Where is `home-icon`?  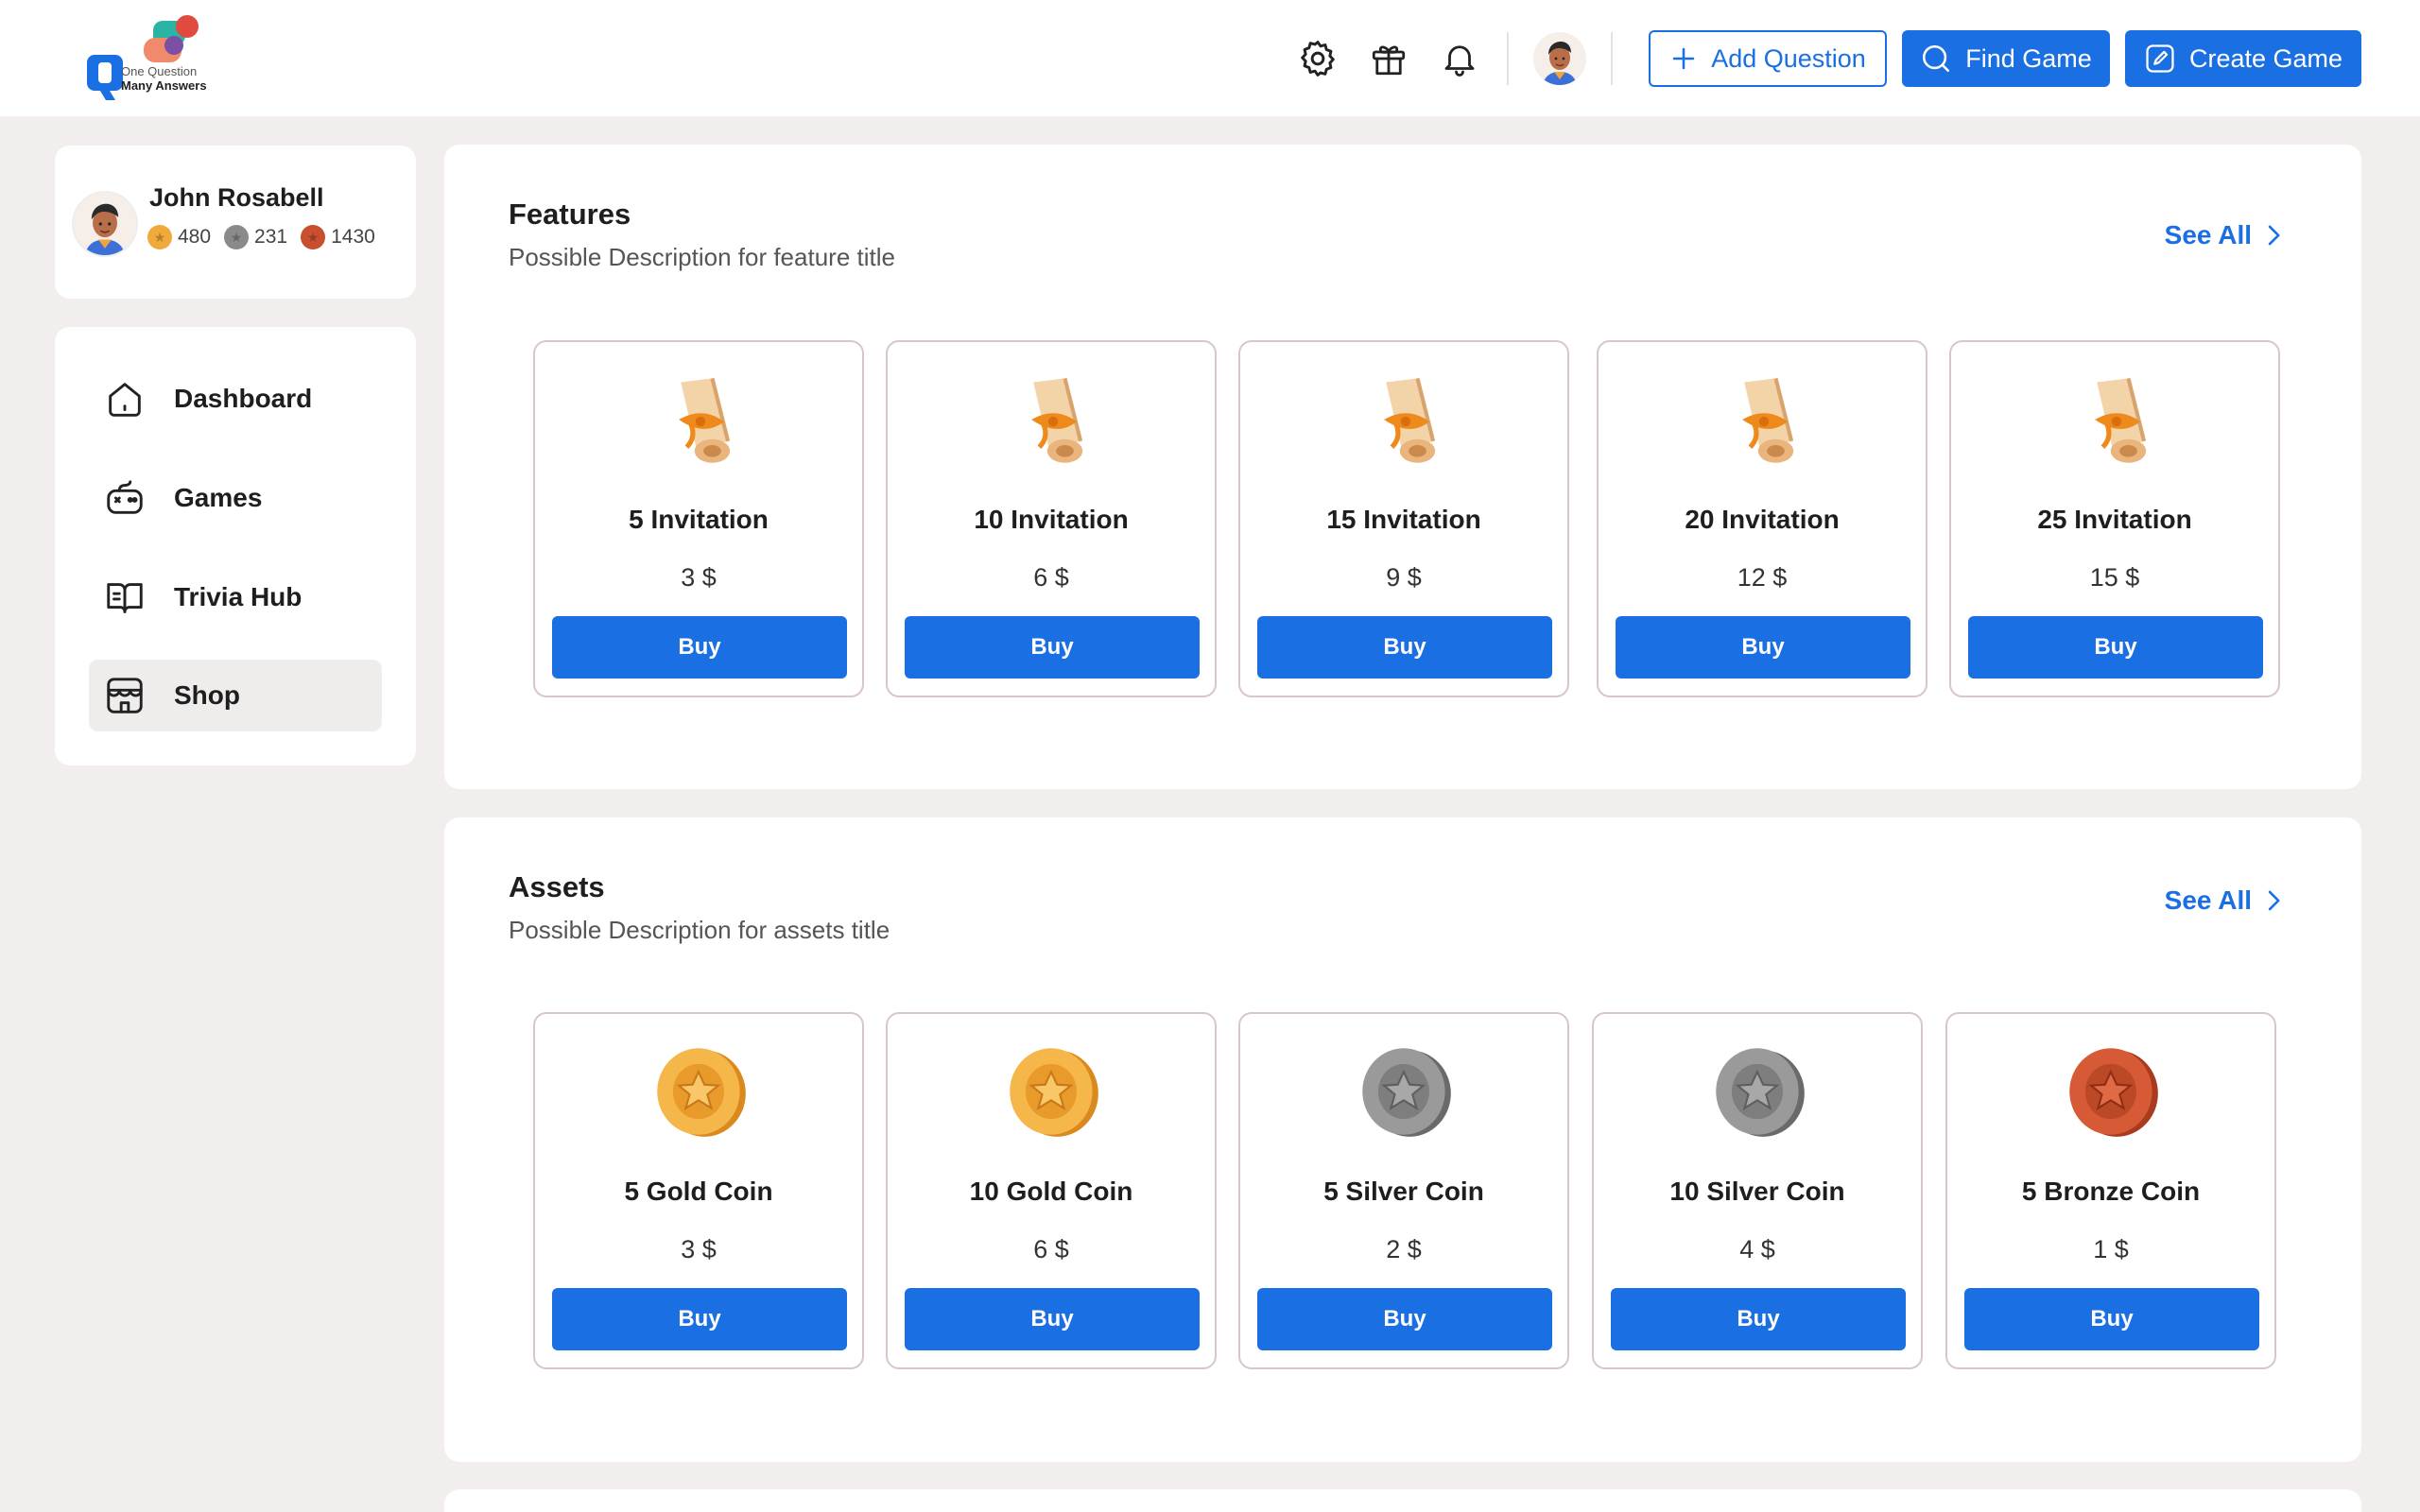
home-icon is located at coordinates (124, 398).